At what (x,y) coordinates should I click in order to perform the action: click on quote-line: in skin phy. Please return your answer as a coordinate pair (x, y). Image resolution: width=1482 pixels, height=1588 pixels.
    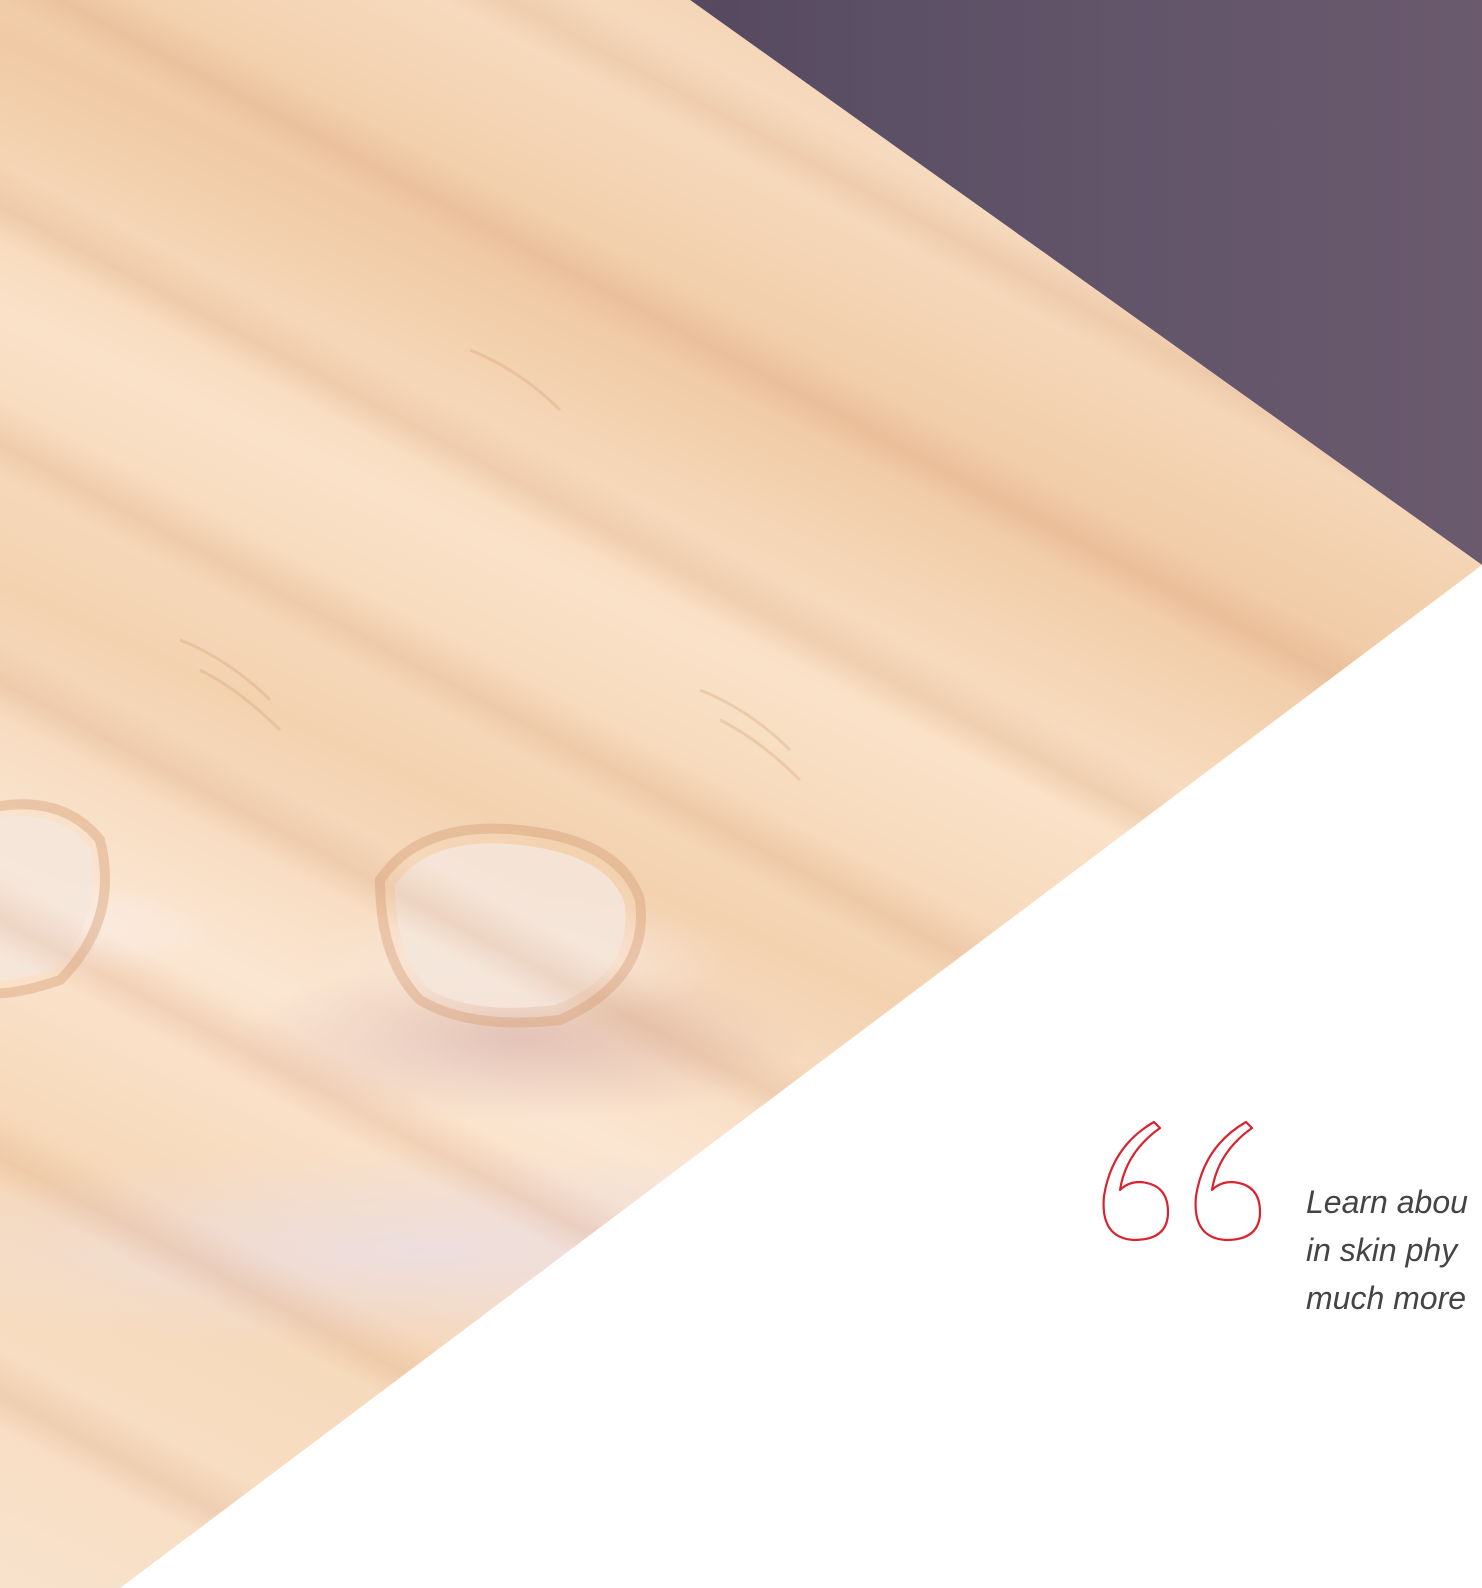
    Looking at the image, I should click on (1382, 1250).